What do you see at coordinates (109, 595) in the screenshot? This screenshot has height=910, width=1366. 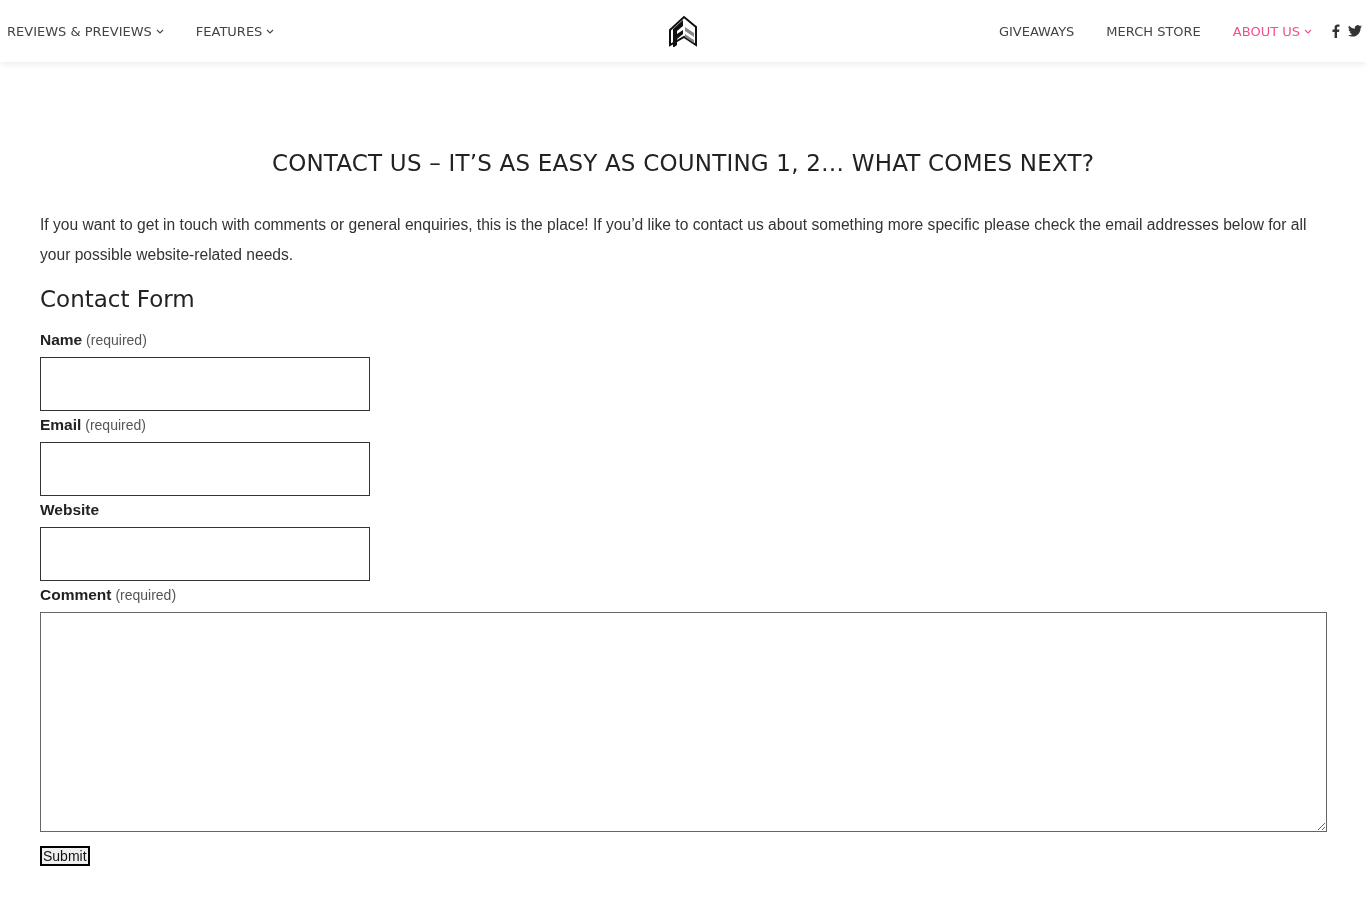 I see `field-label: Comment (required)` at bounding box center [109, 595].